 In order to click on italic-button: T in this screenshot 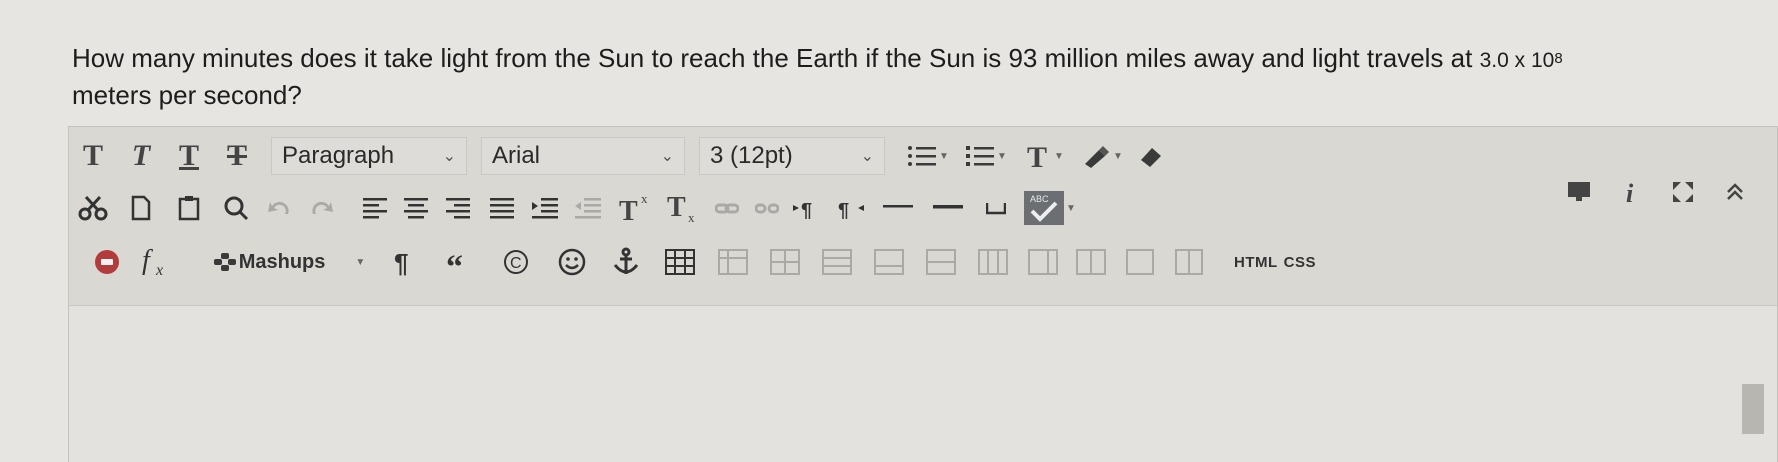, I will do `click(141, 156)`.